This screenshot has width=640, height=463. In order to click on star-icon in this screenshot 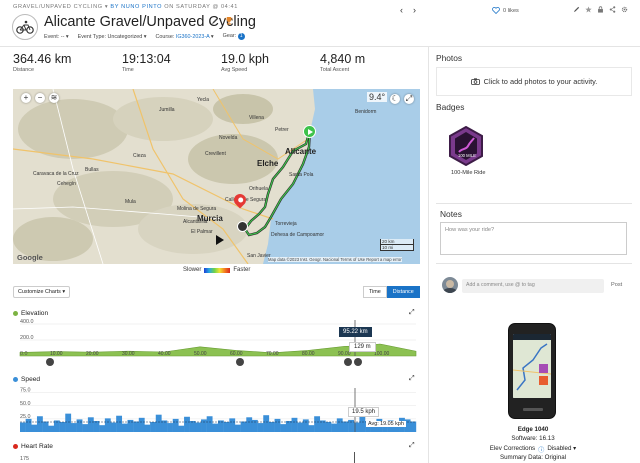, I will do `click(588, 9)`.